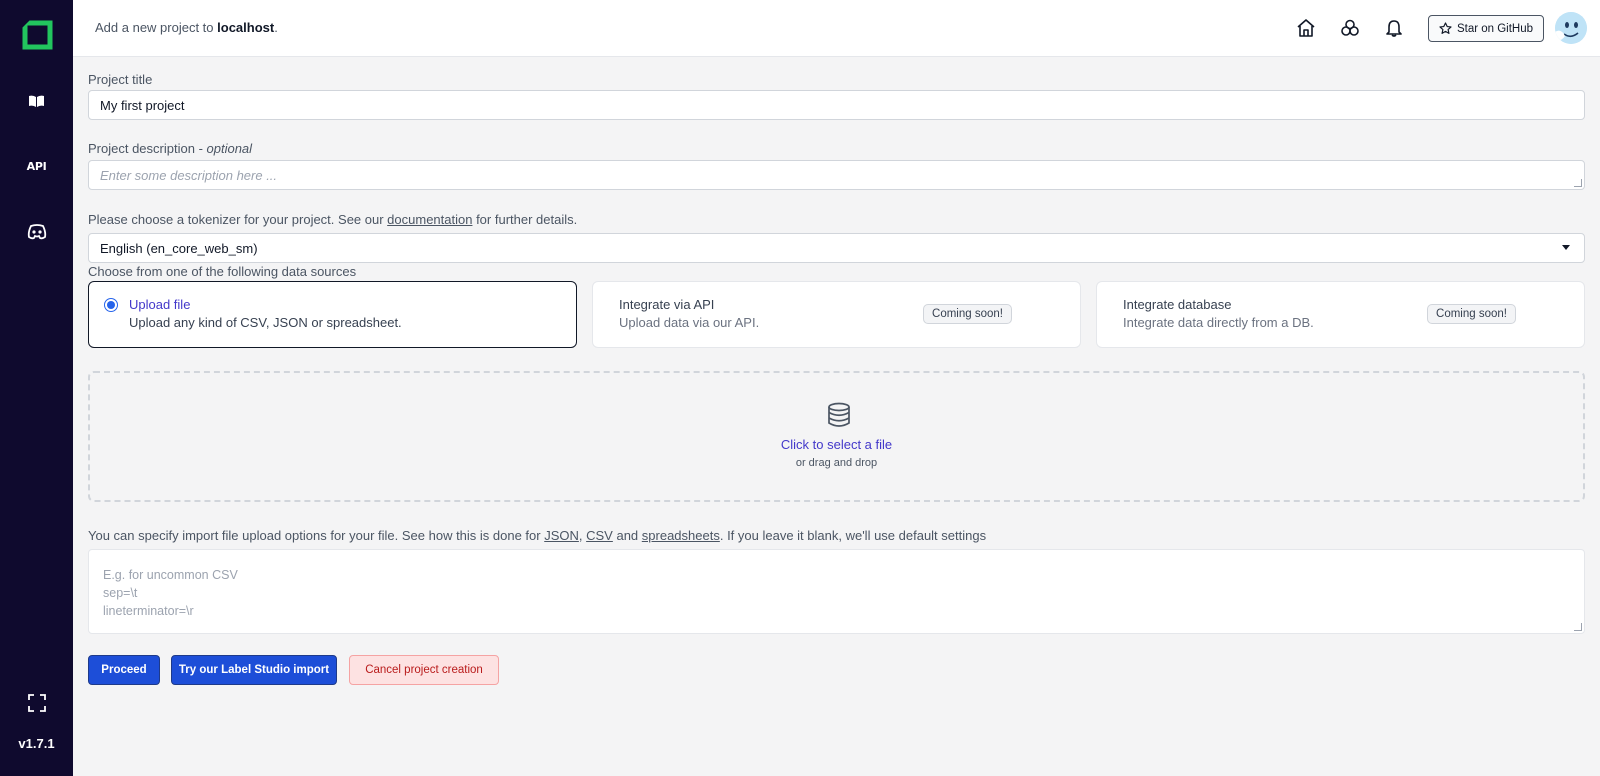  I want to click on version-label: v1.7.1, so click(36, 743).